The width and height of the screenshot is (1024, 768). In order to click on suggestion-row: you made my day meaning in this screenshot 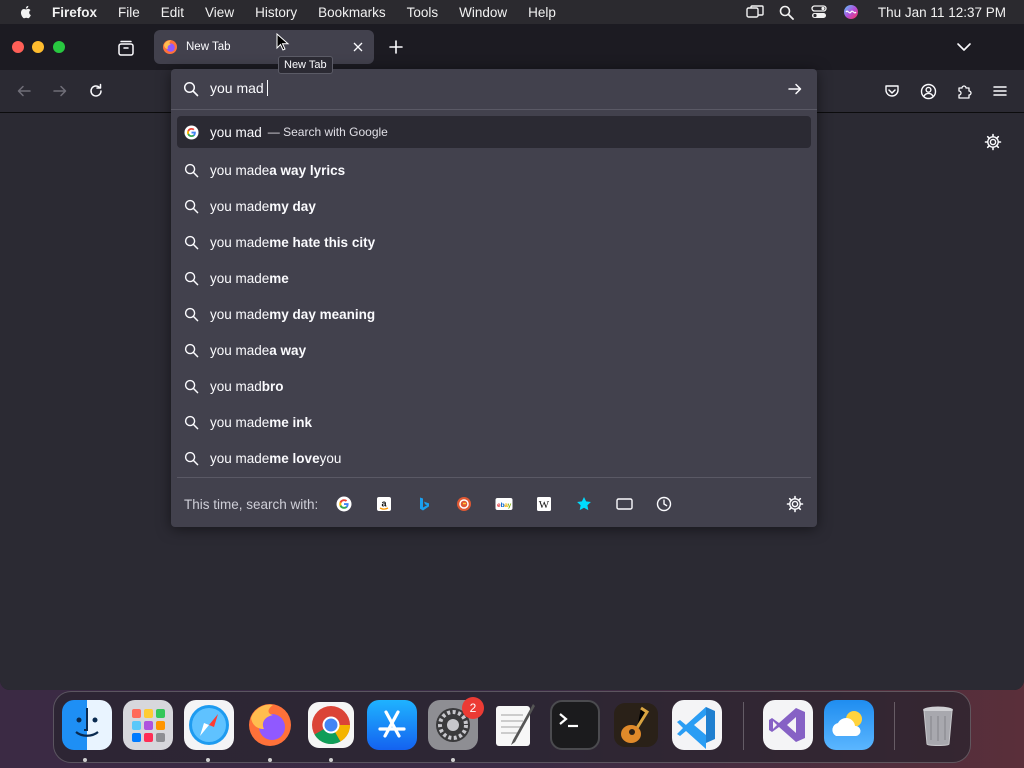, I will do `click(494, 314)`.